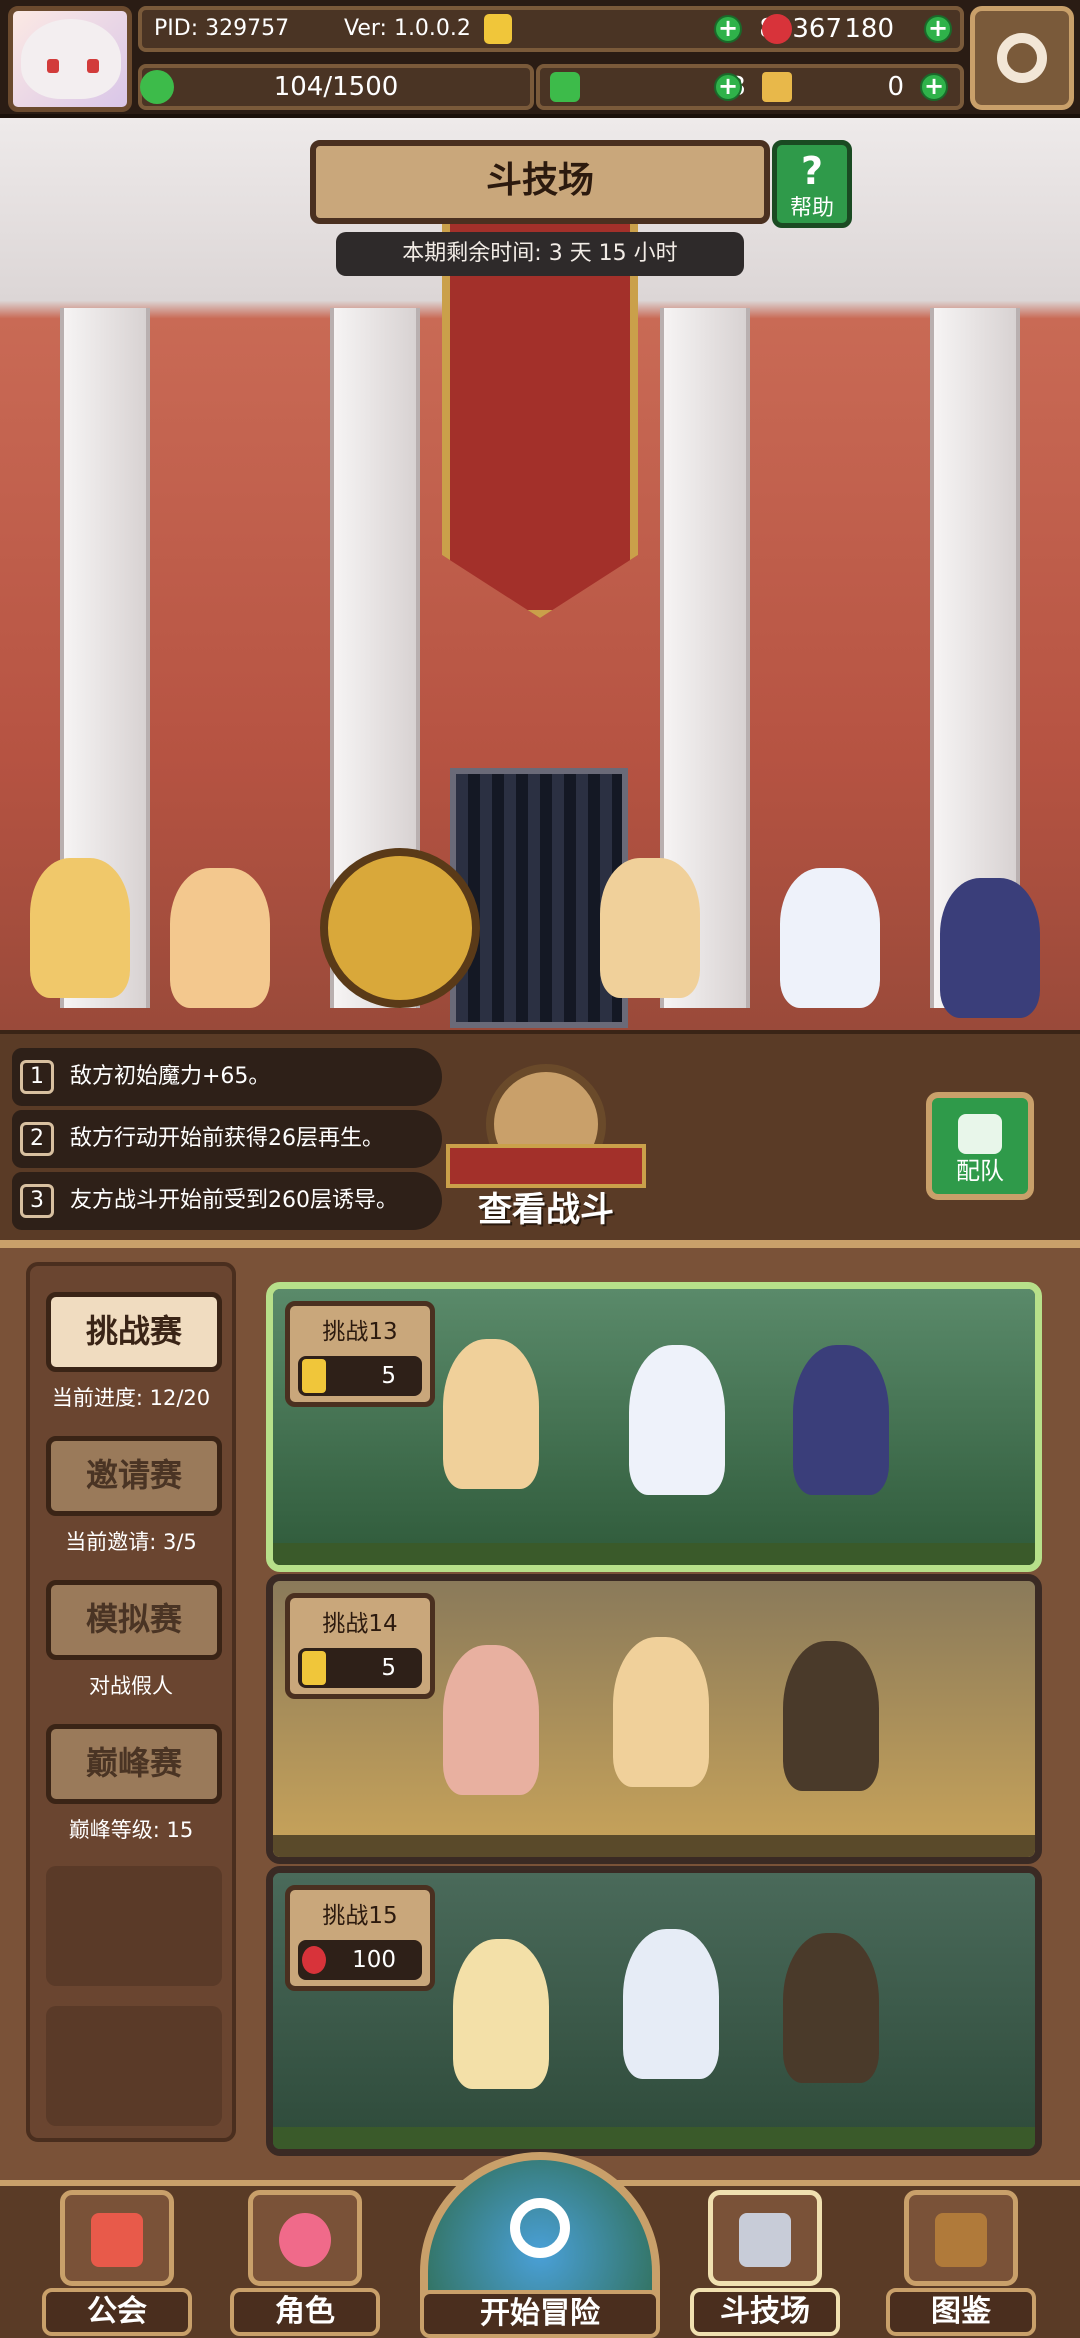 Image resolution: width=1080 pixels, height=2338 pixels. What do you see at coordinates (407, 28) in the screenshot?
I see `game-version: Ver: 1.0.0.2` at bounding box center [407, 28].